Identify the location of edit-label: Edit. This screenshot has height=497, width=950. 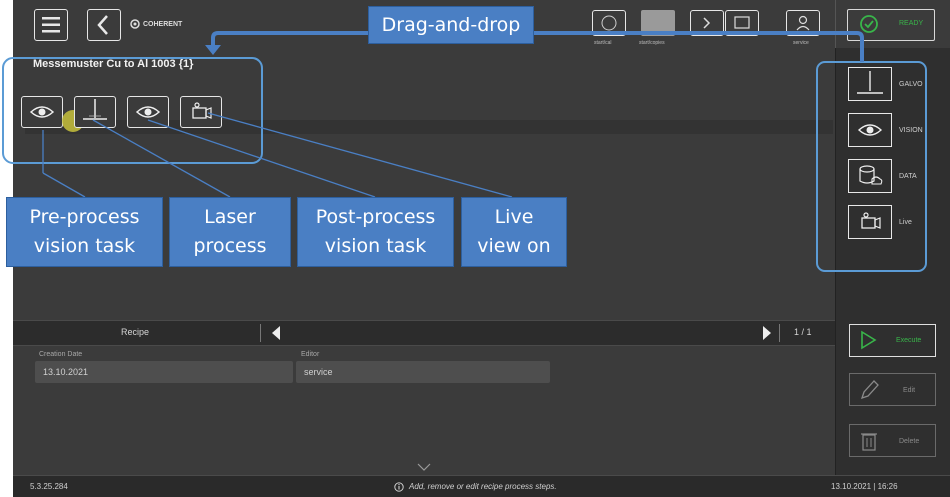
(909, 390).